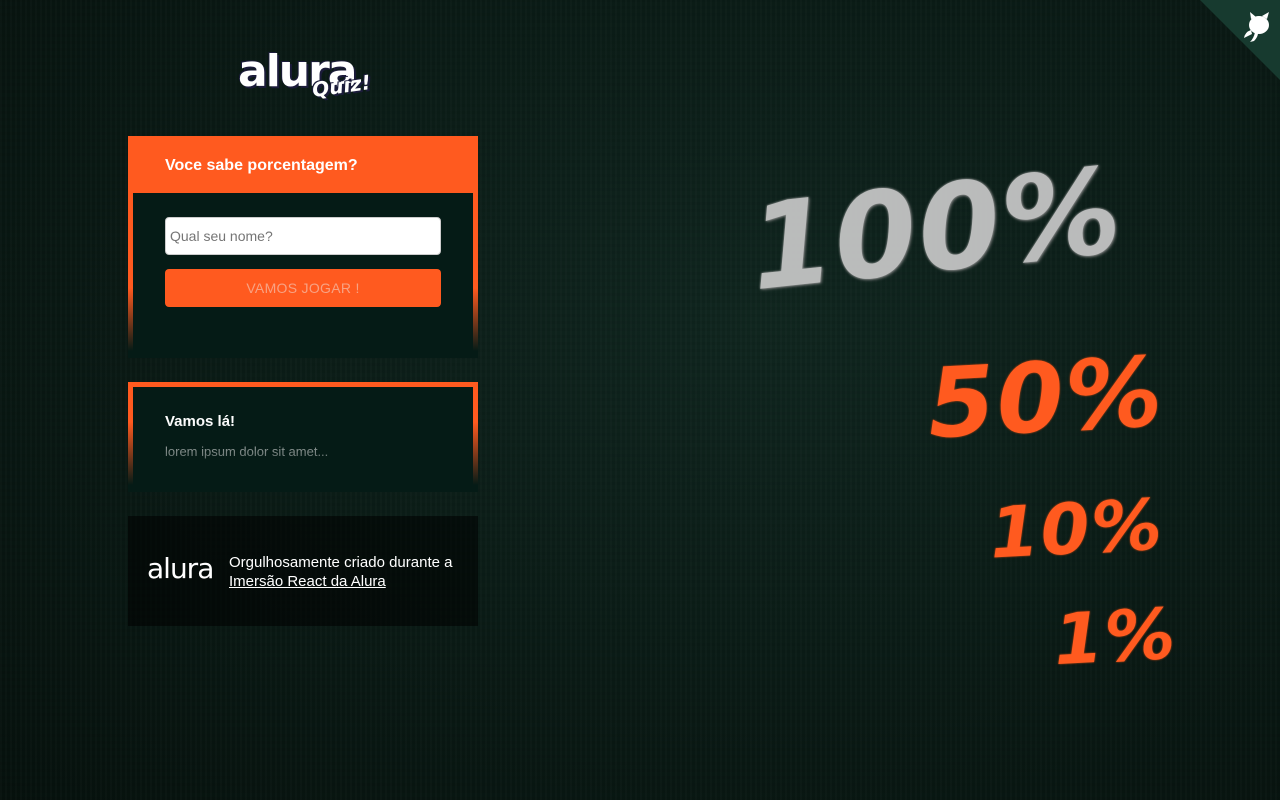  I want to click on name-input, so click(303, 236).